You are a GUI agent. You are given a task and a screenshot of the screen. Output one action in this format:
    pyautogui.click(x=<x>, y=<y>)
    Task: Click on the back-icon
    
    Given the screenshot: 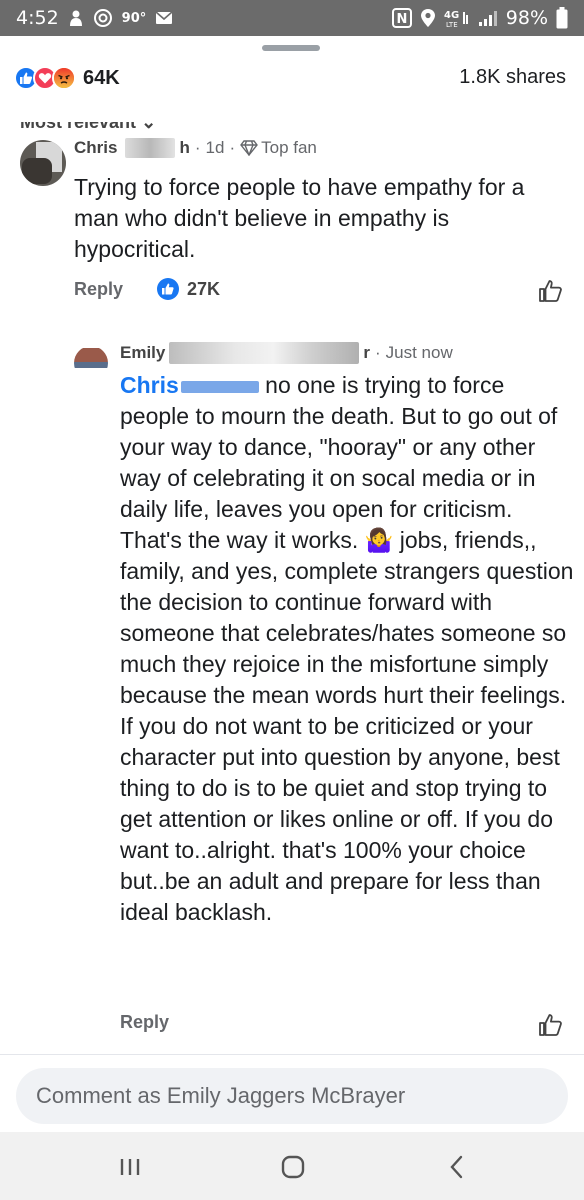 What is the action you would take?
    pyautogui.click(x=457, y=1167)
    